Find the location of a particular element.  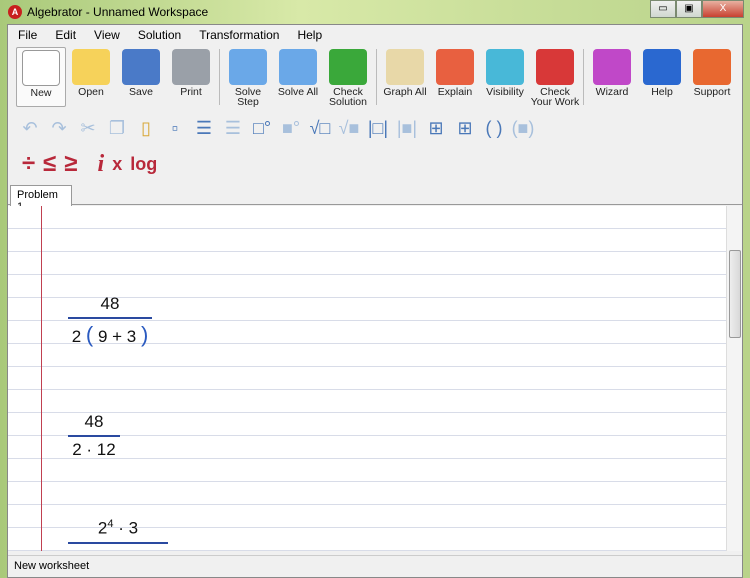

visibility-button: Visibility is located at coordinates (505, 77).